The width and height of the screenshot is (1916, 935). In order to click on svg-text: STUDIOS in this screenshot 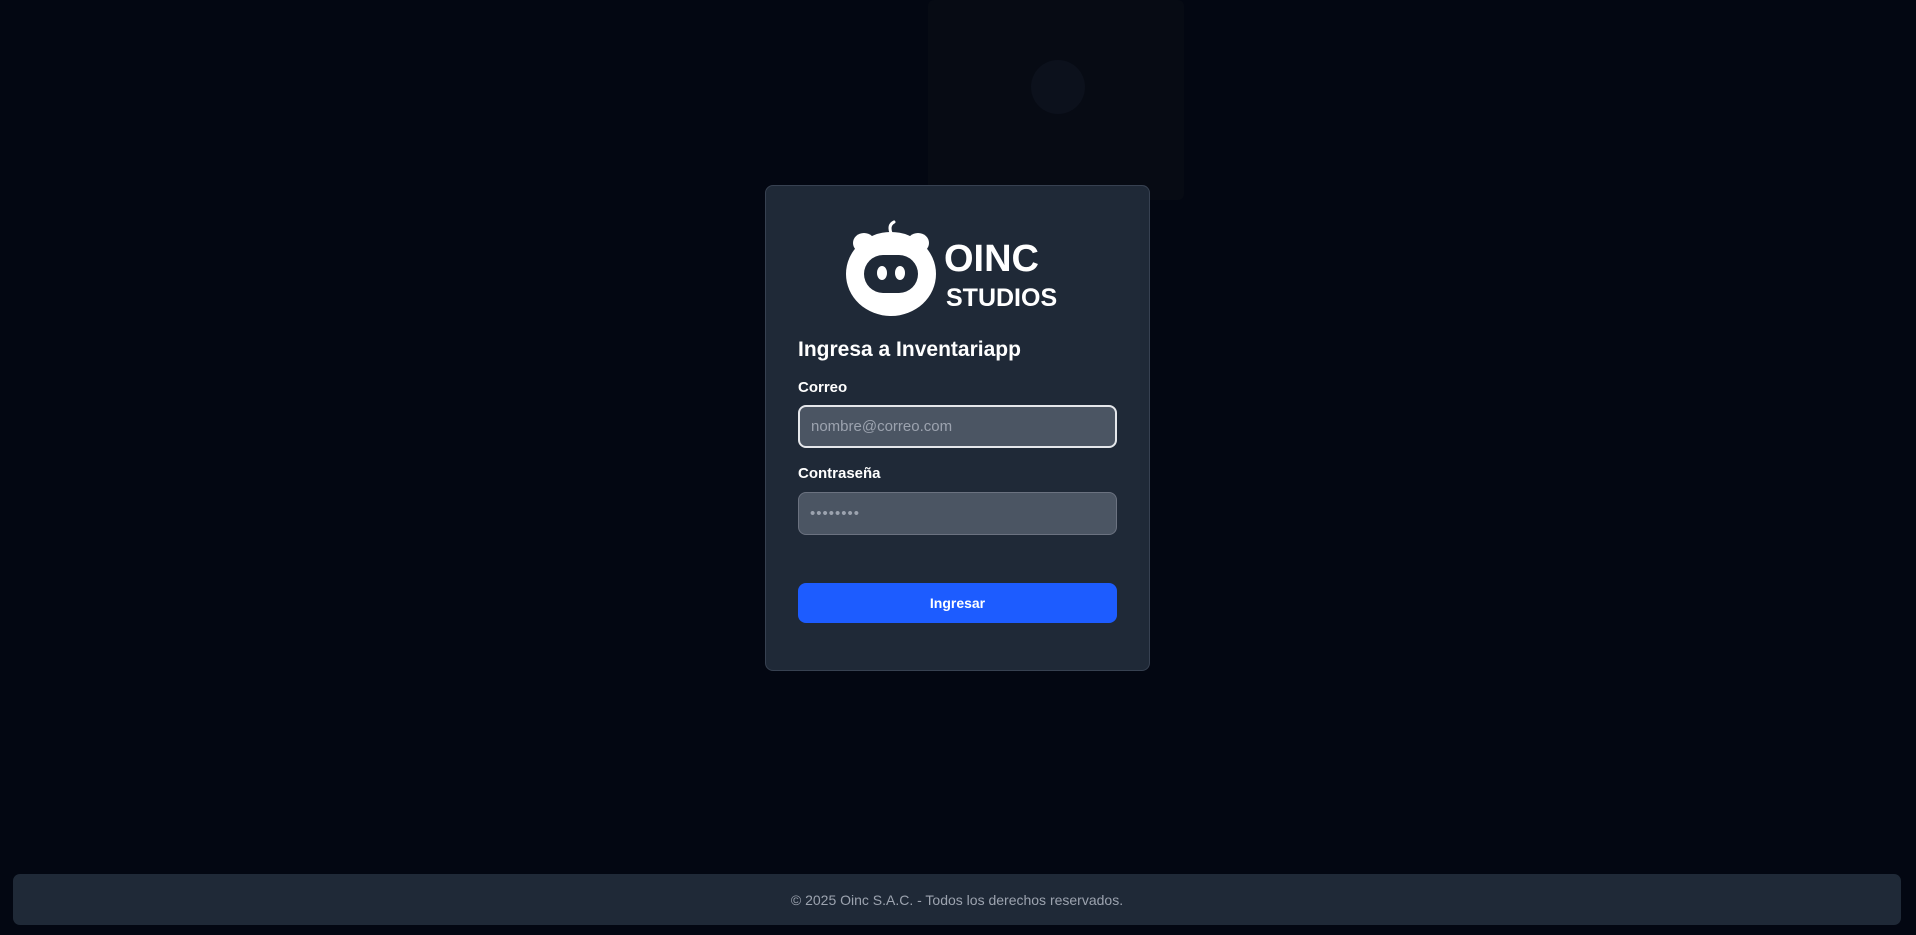, I will do `click(1001, 298)`.